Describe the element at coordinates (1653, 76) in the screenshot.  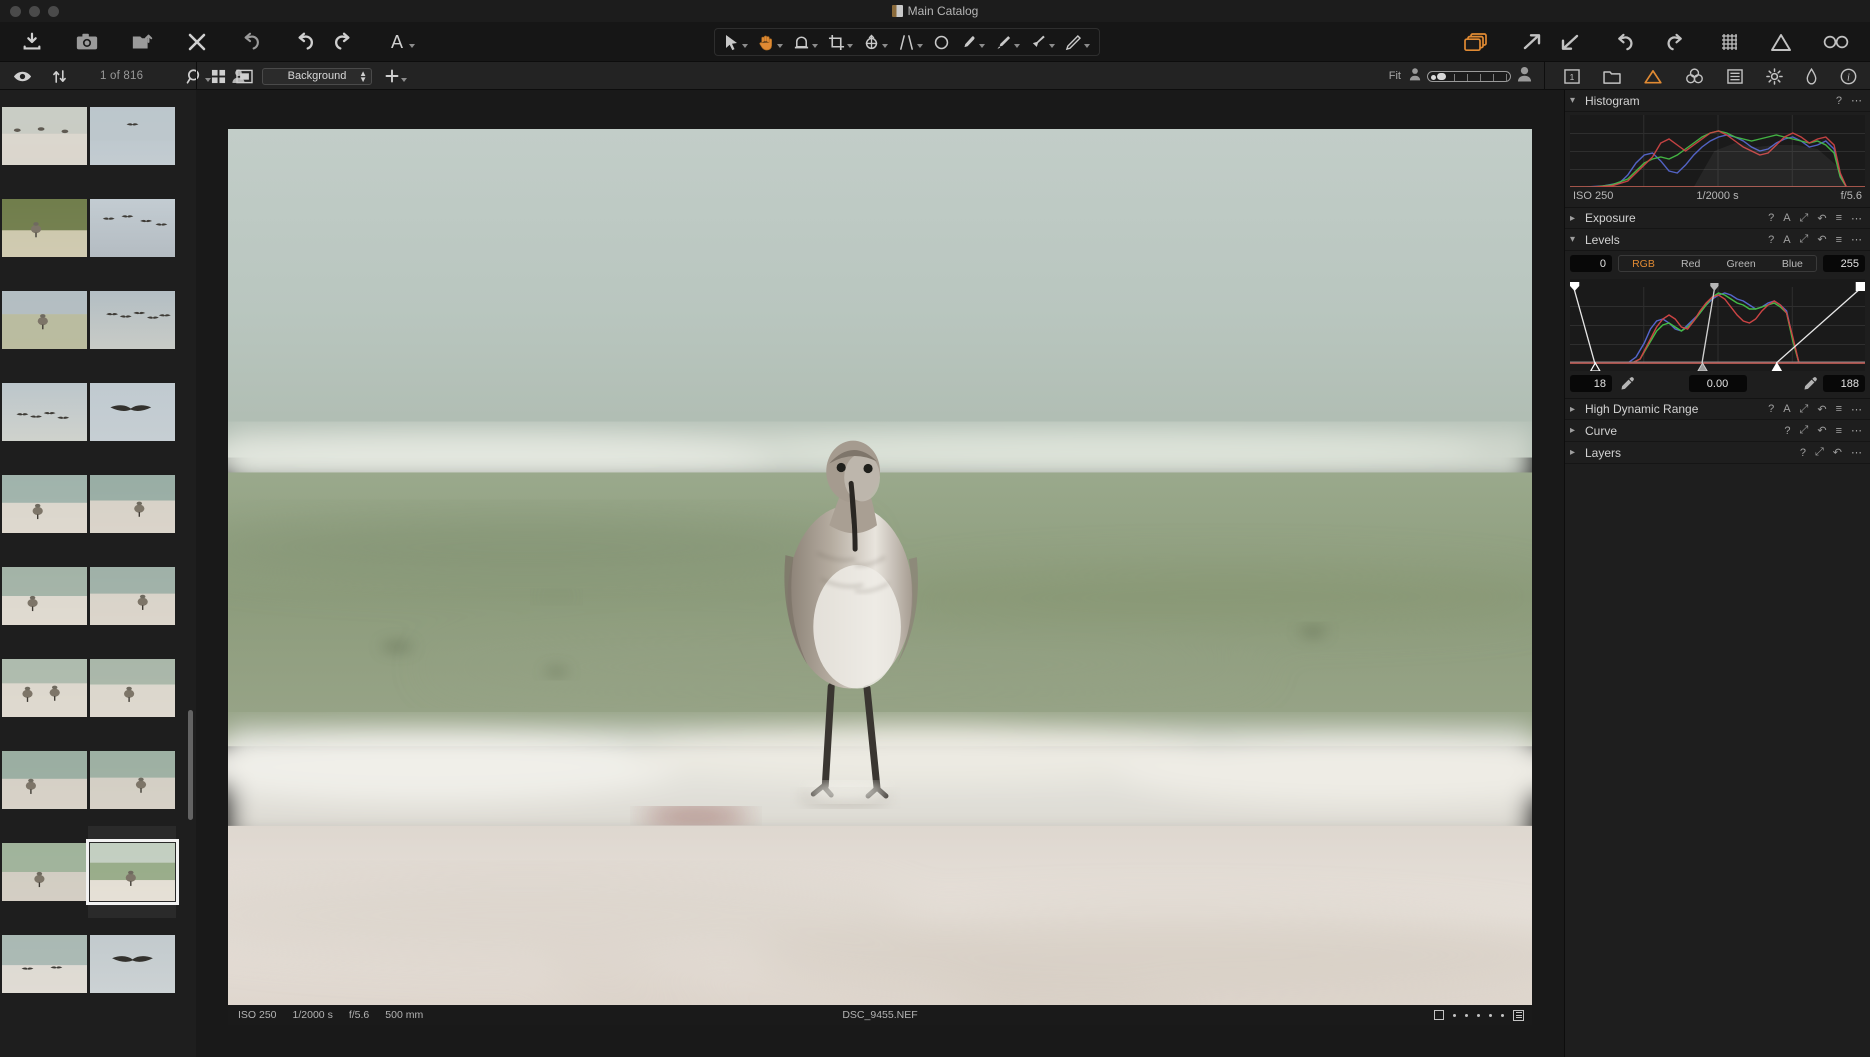
I see `tab-exposure` at that location.